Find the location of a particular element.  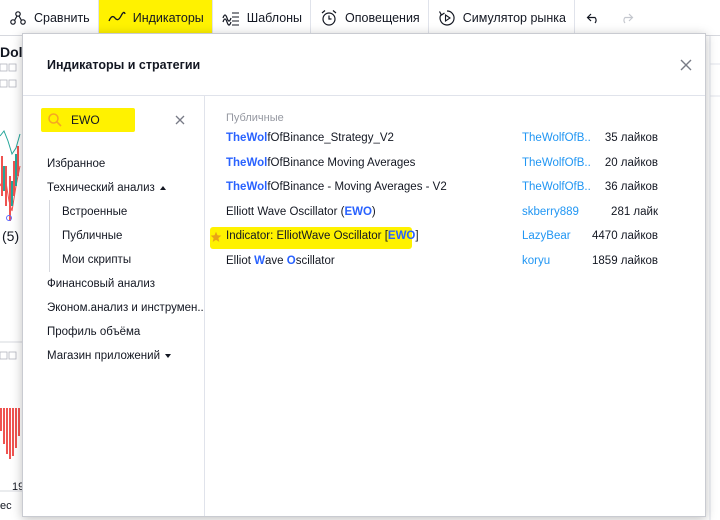

category-technical-analysis: Технический анализ is located at coordinates (125, 188).